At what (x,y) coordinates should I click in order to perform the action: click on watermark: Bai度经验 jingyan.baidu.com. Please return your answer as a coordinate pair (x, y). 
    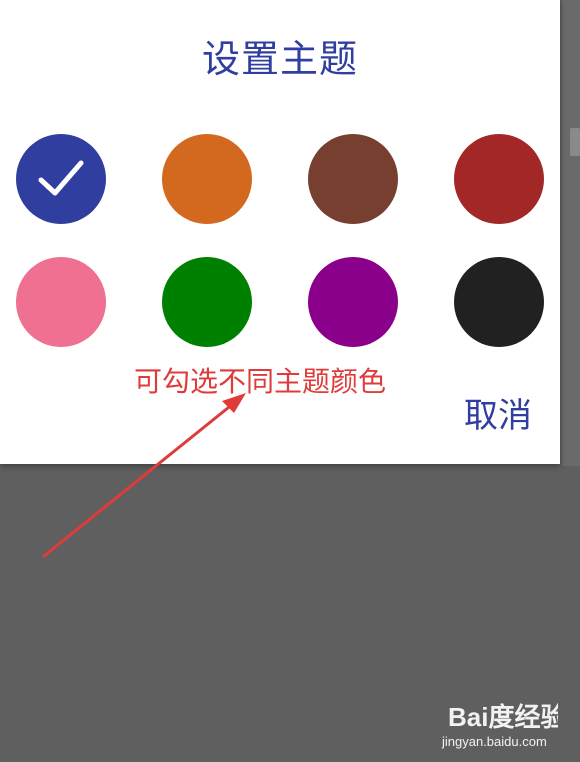
    Looking at the image, I should click on (500, 726).